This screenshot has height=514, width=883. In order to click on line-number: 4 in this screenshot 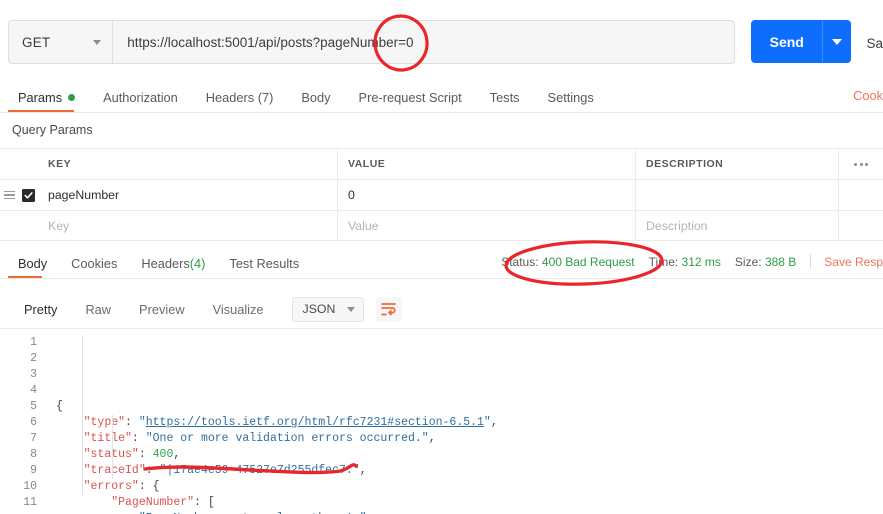, I will do `click(33, 390)`.